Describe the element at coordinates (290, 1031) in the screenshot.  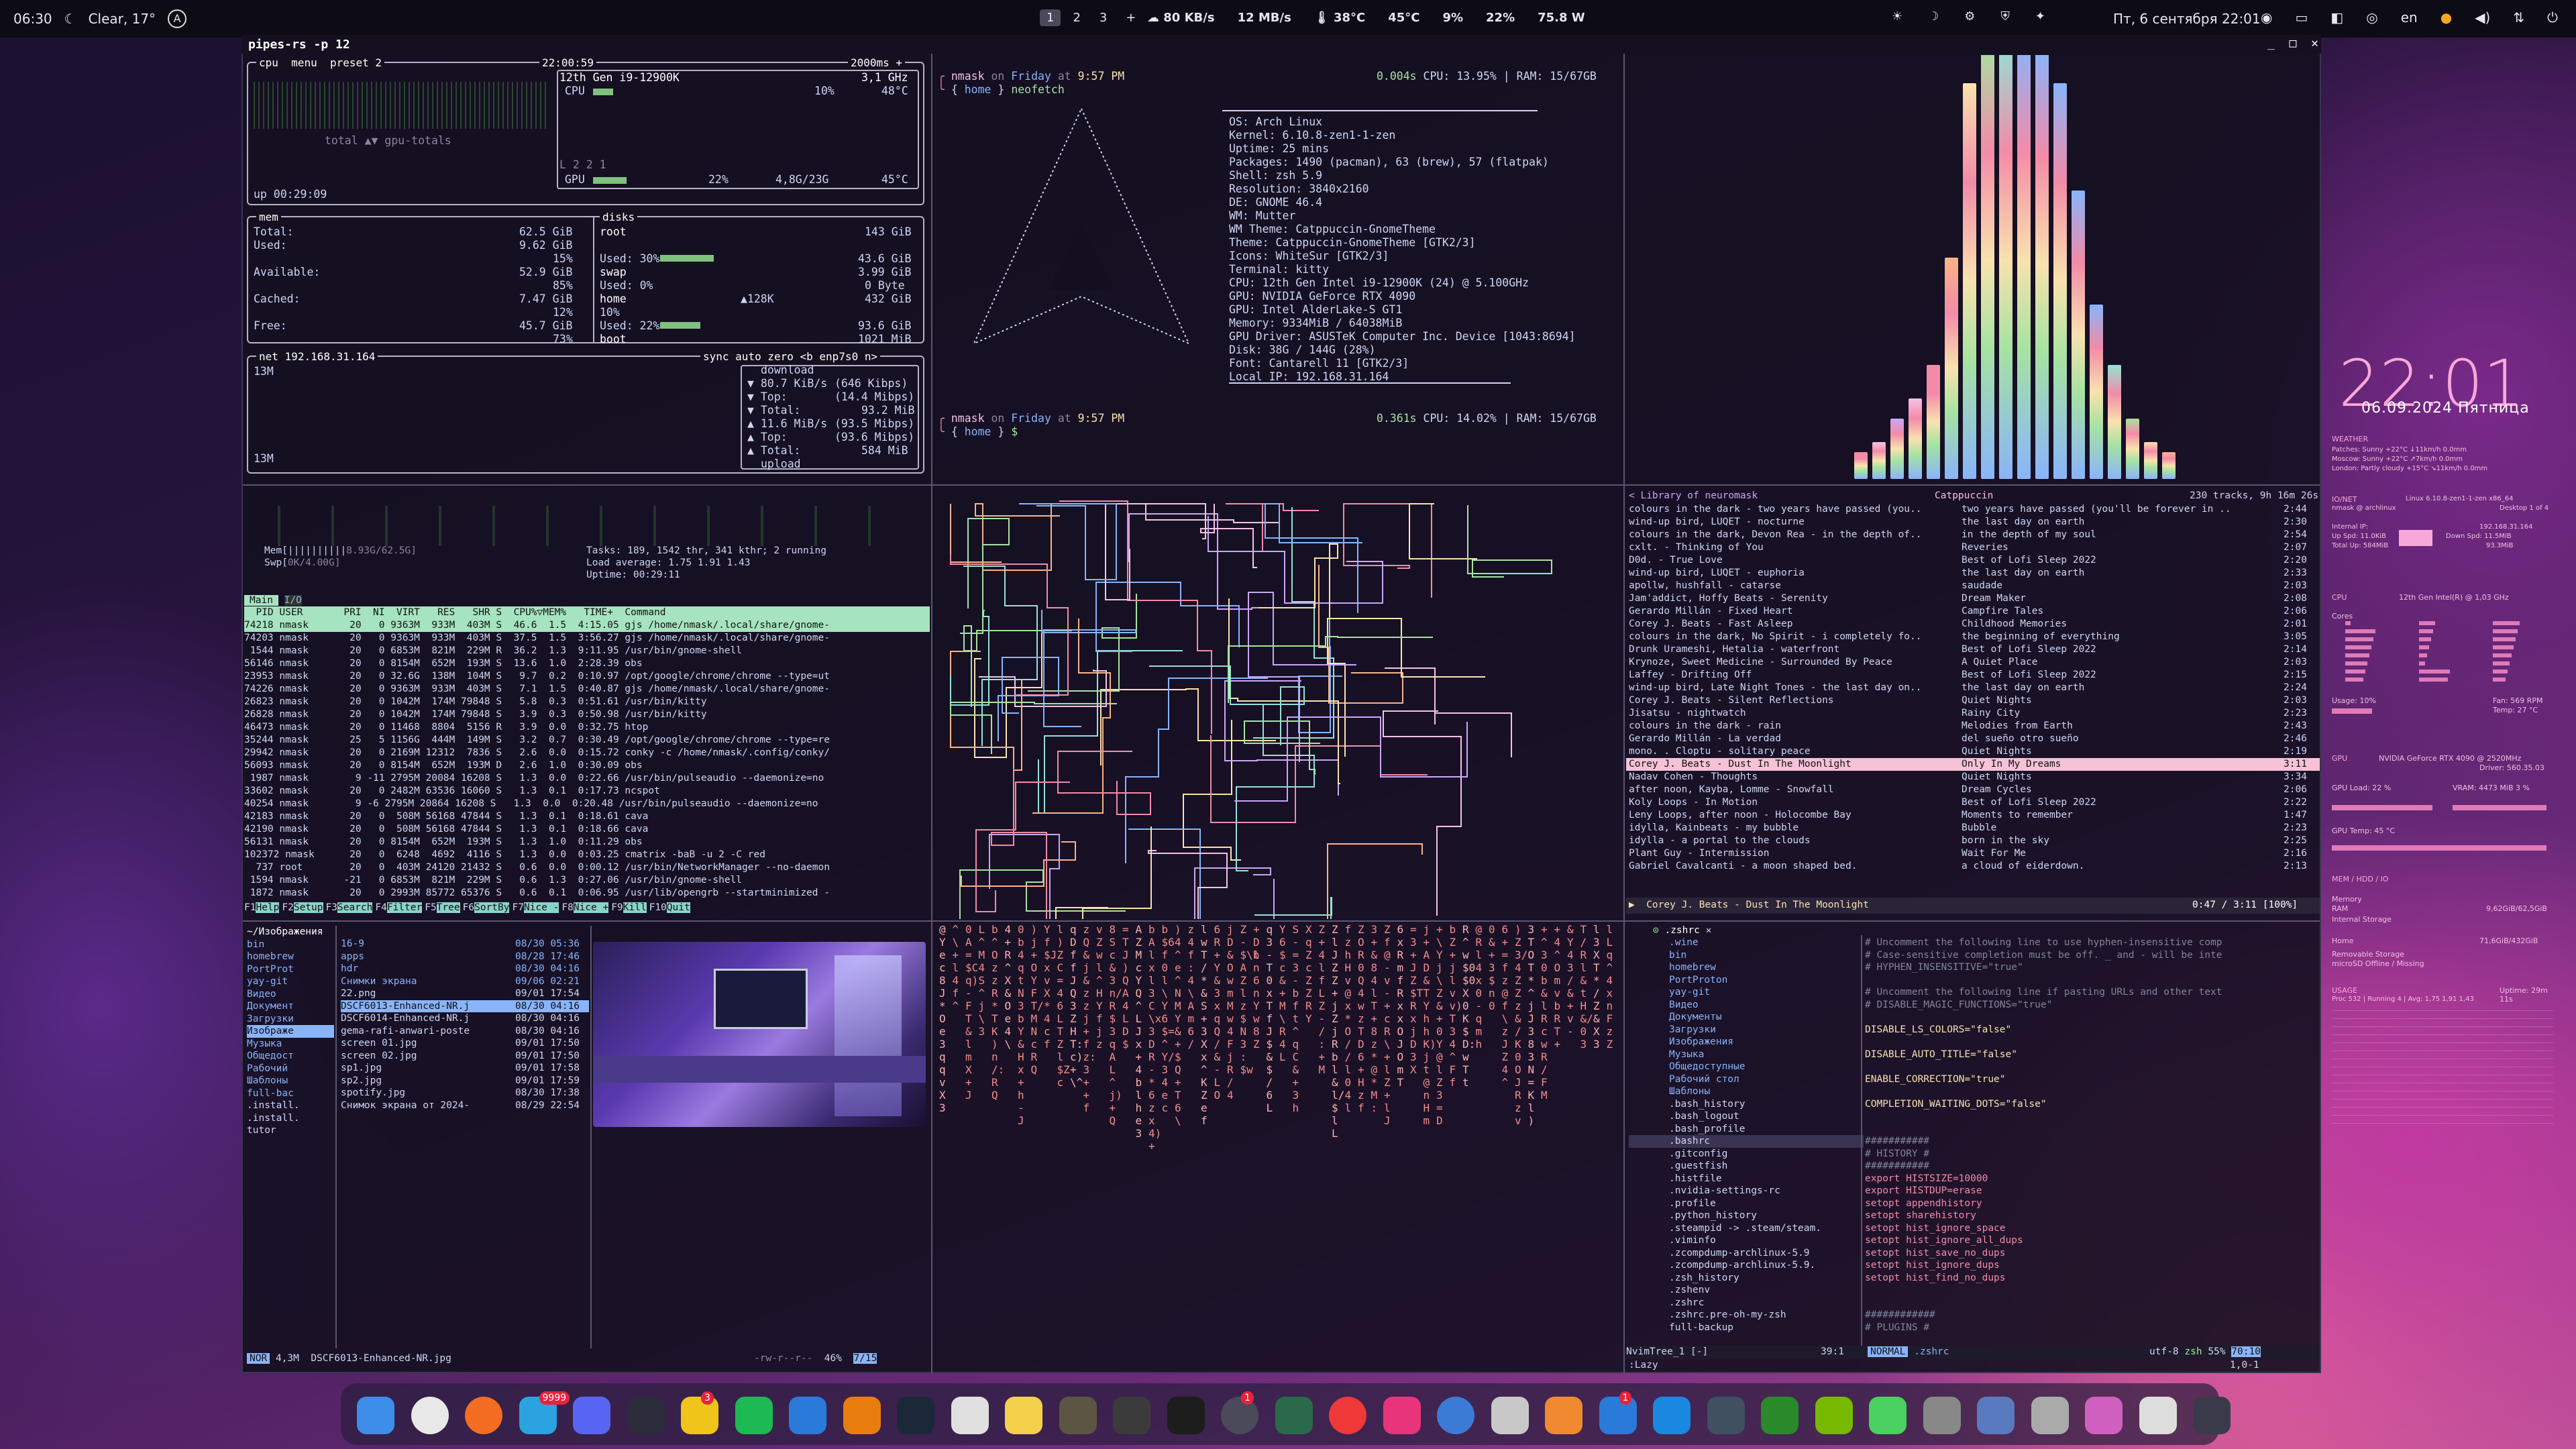
I see `fm-parent-entry: Изображе` at that location.